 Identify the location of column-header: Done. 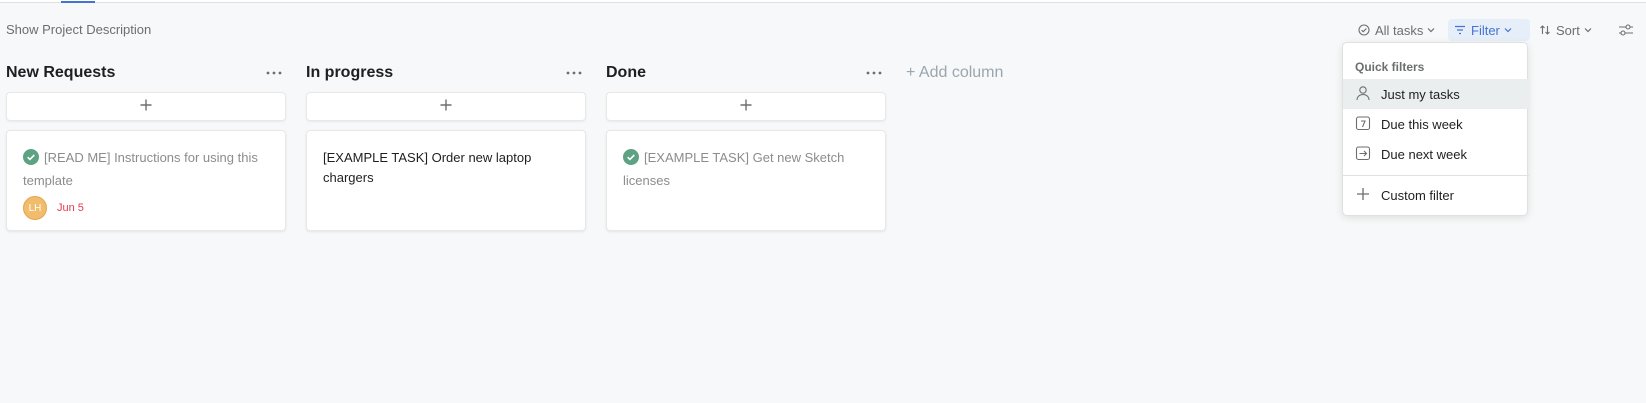
(746, 73).